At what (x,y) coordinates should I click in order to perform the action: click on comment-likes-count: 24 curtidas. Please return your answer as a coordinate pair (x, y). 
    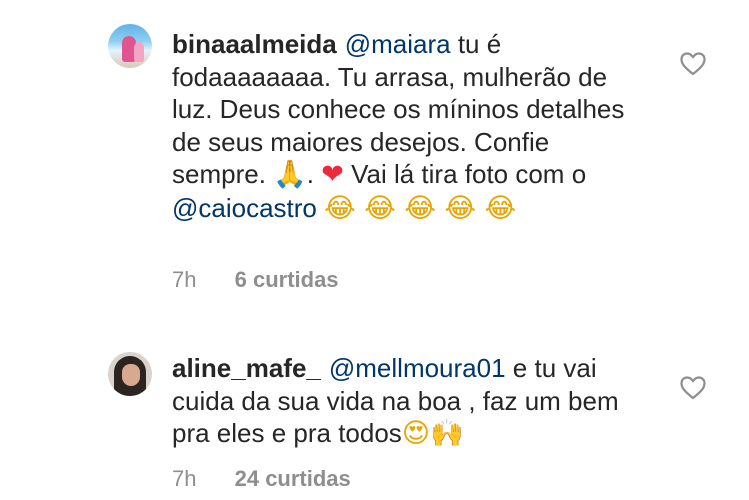
    Looking at the image, I should click on (293, 478).